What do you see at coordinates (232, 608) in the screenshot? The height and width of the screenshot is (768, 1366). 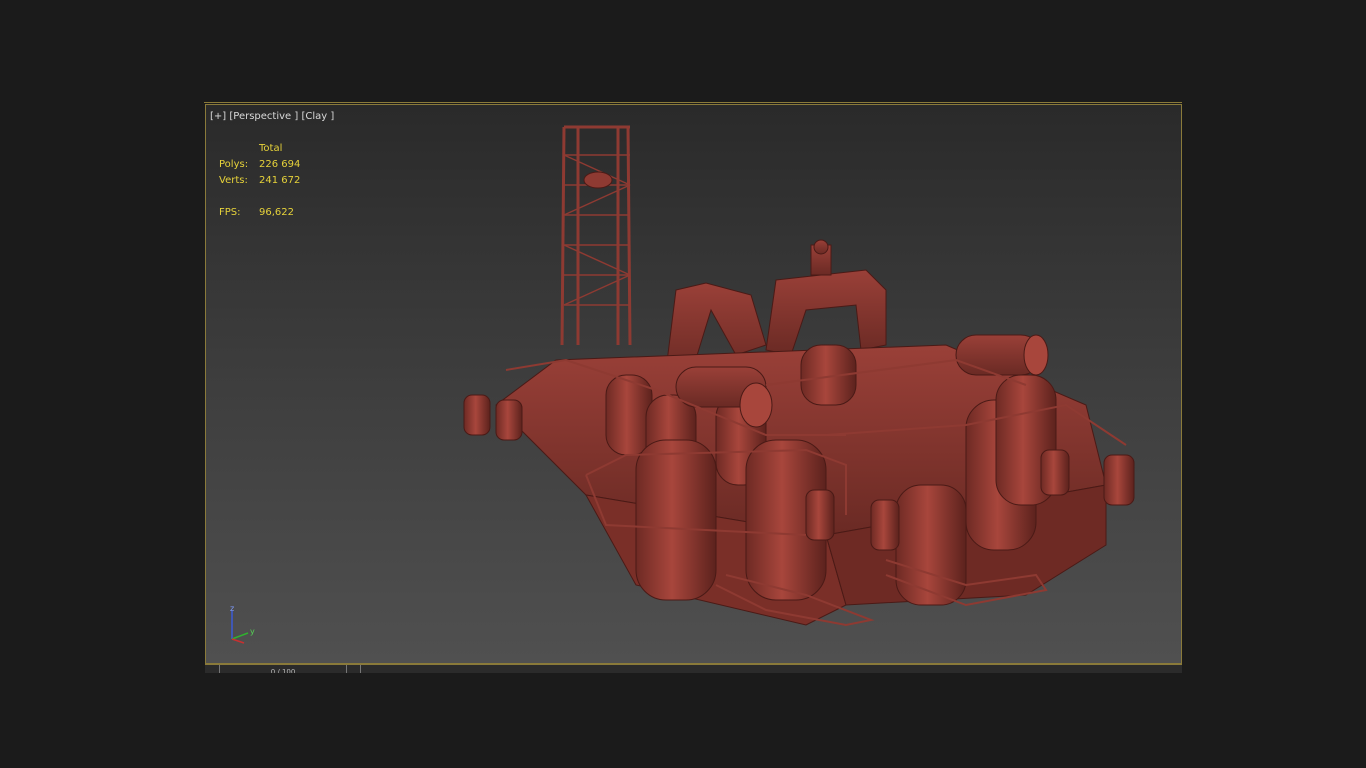 I see `z-axis-label: z` at bounding box center [232, 608].